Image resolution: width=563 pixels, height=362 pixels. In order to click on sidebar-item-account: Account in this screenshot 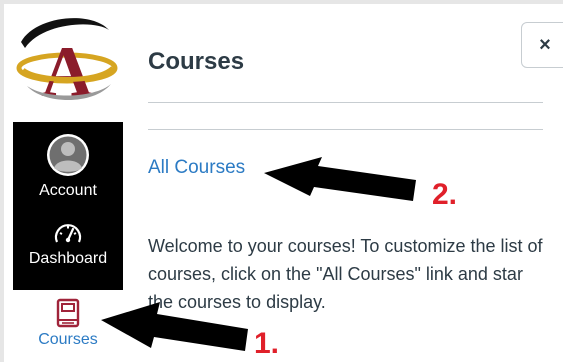, I will do `click(68, 168)`.